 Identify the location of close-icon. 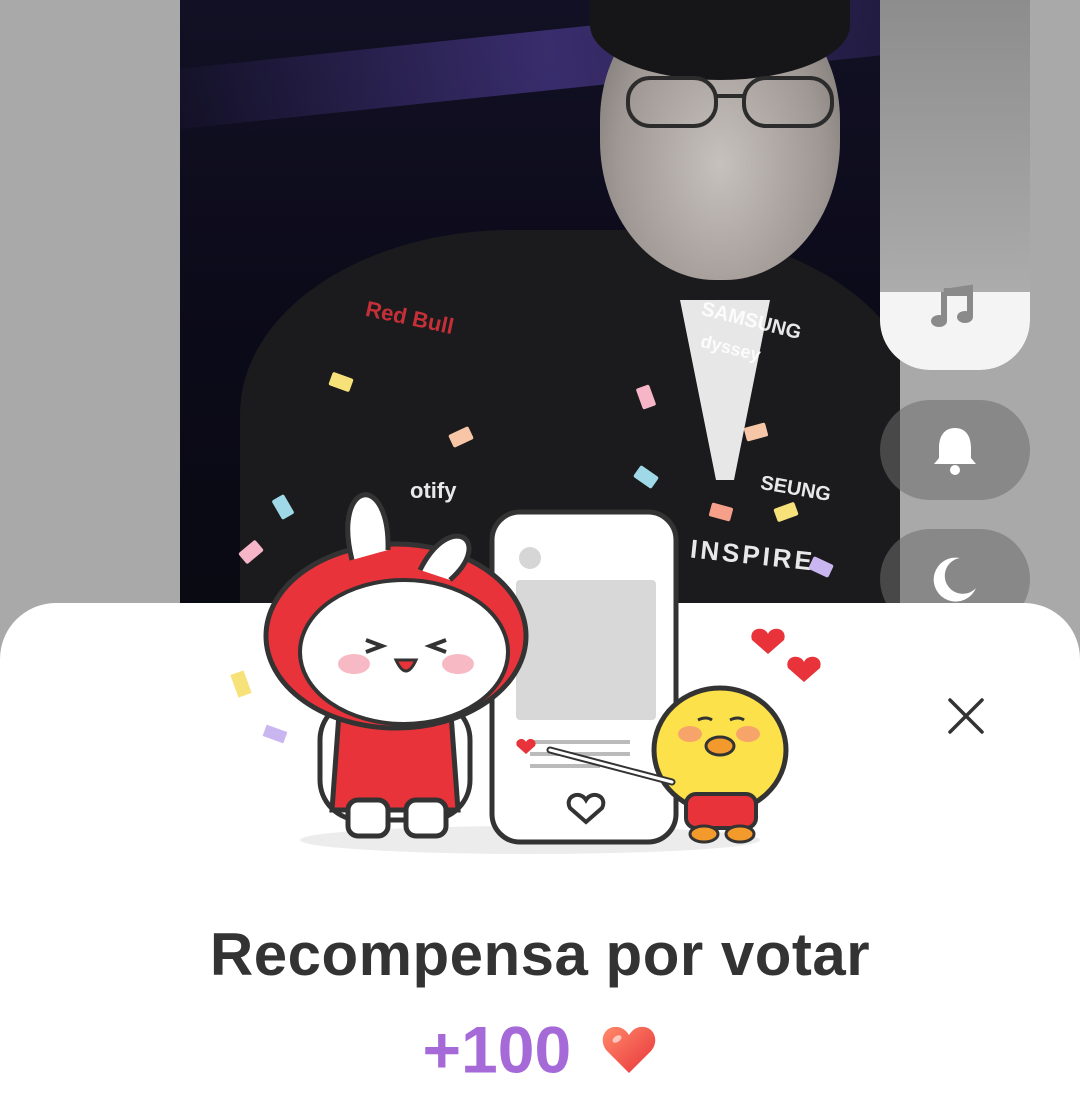
(966, 716).